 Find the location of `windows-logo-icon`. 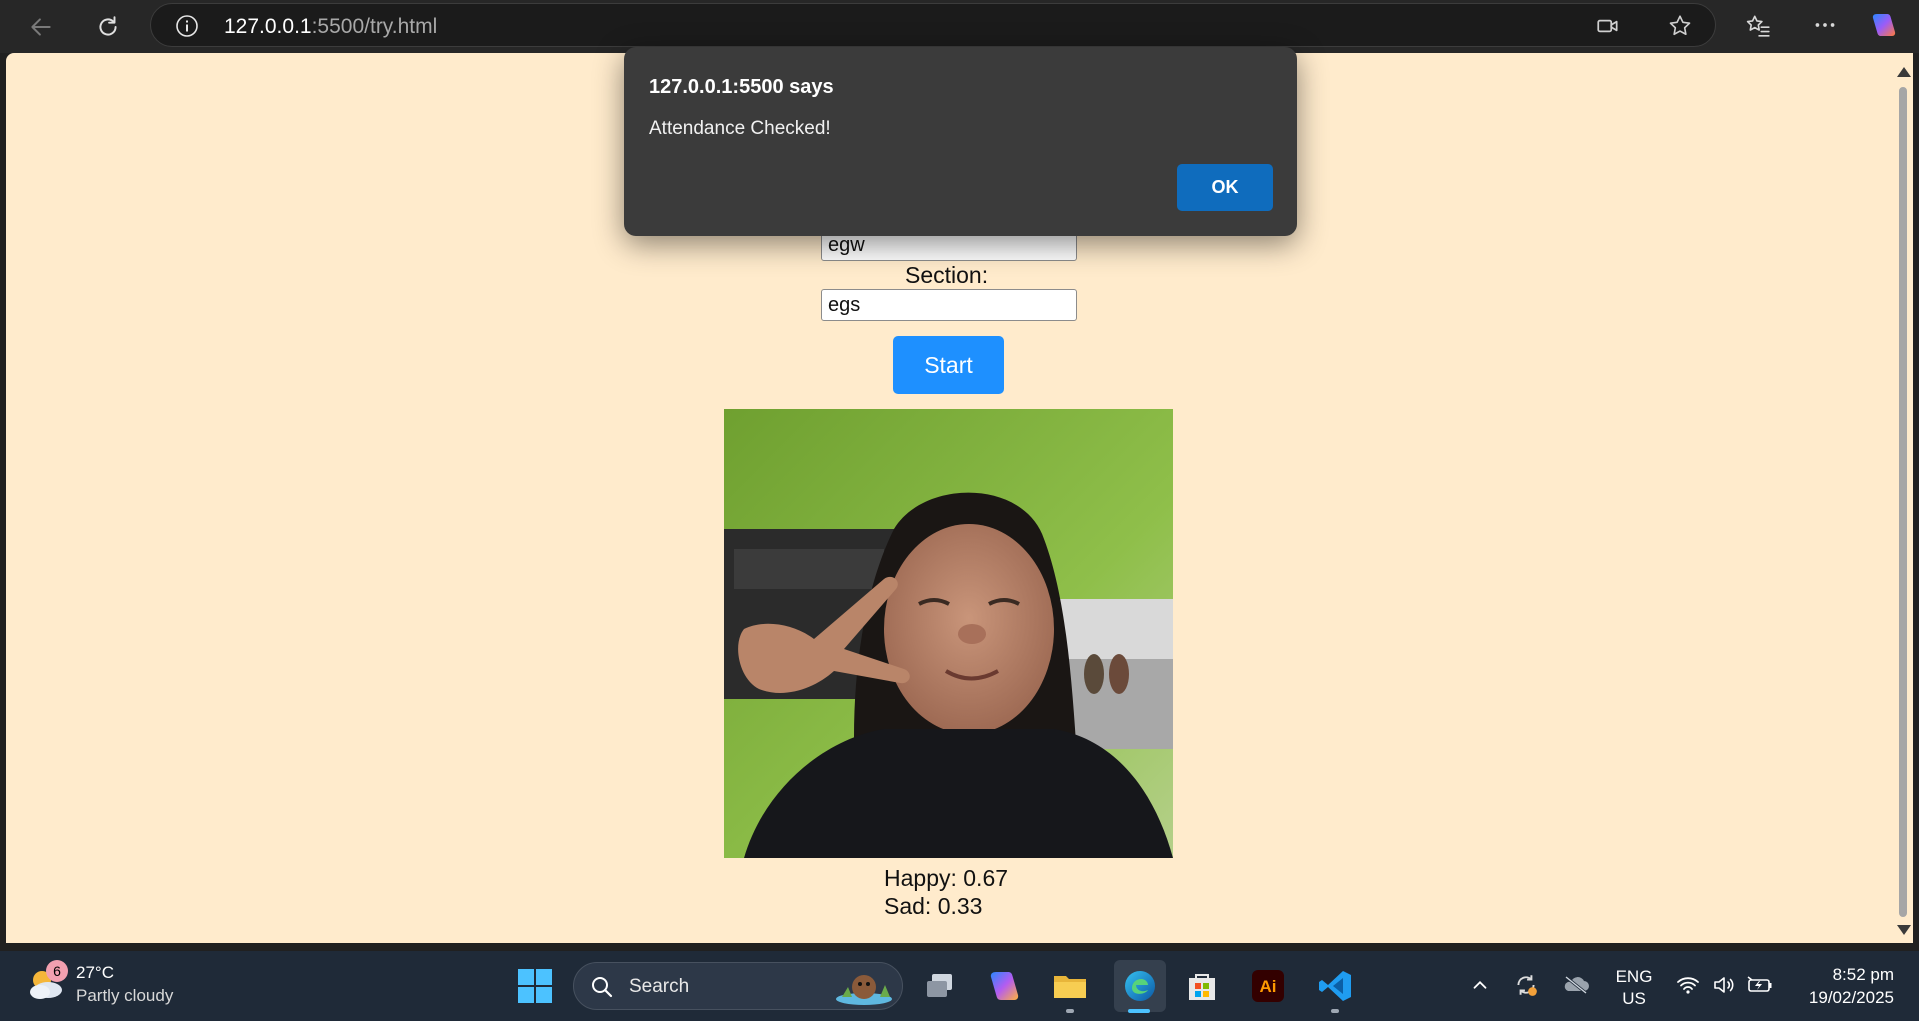

windows-logo-icon is located at coordinates (535, 986).